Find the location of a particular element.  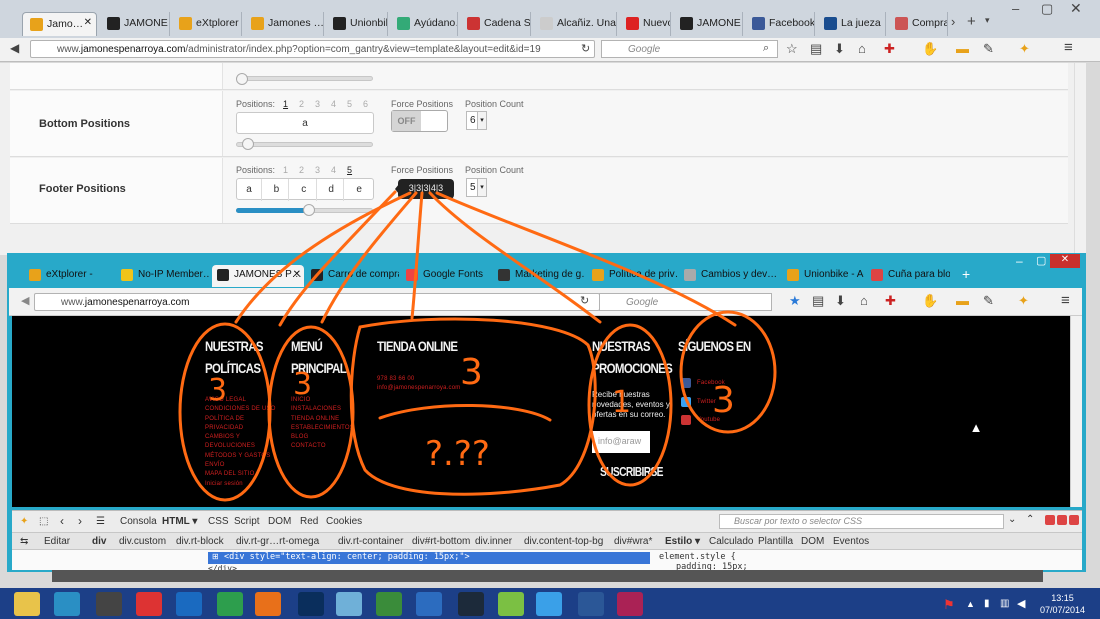

word-icon is located at coordinates (591, 604).